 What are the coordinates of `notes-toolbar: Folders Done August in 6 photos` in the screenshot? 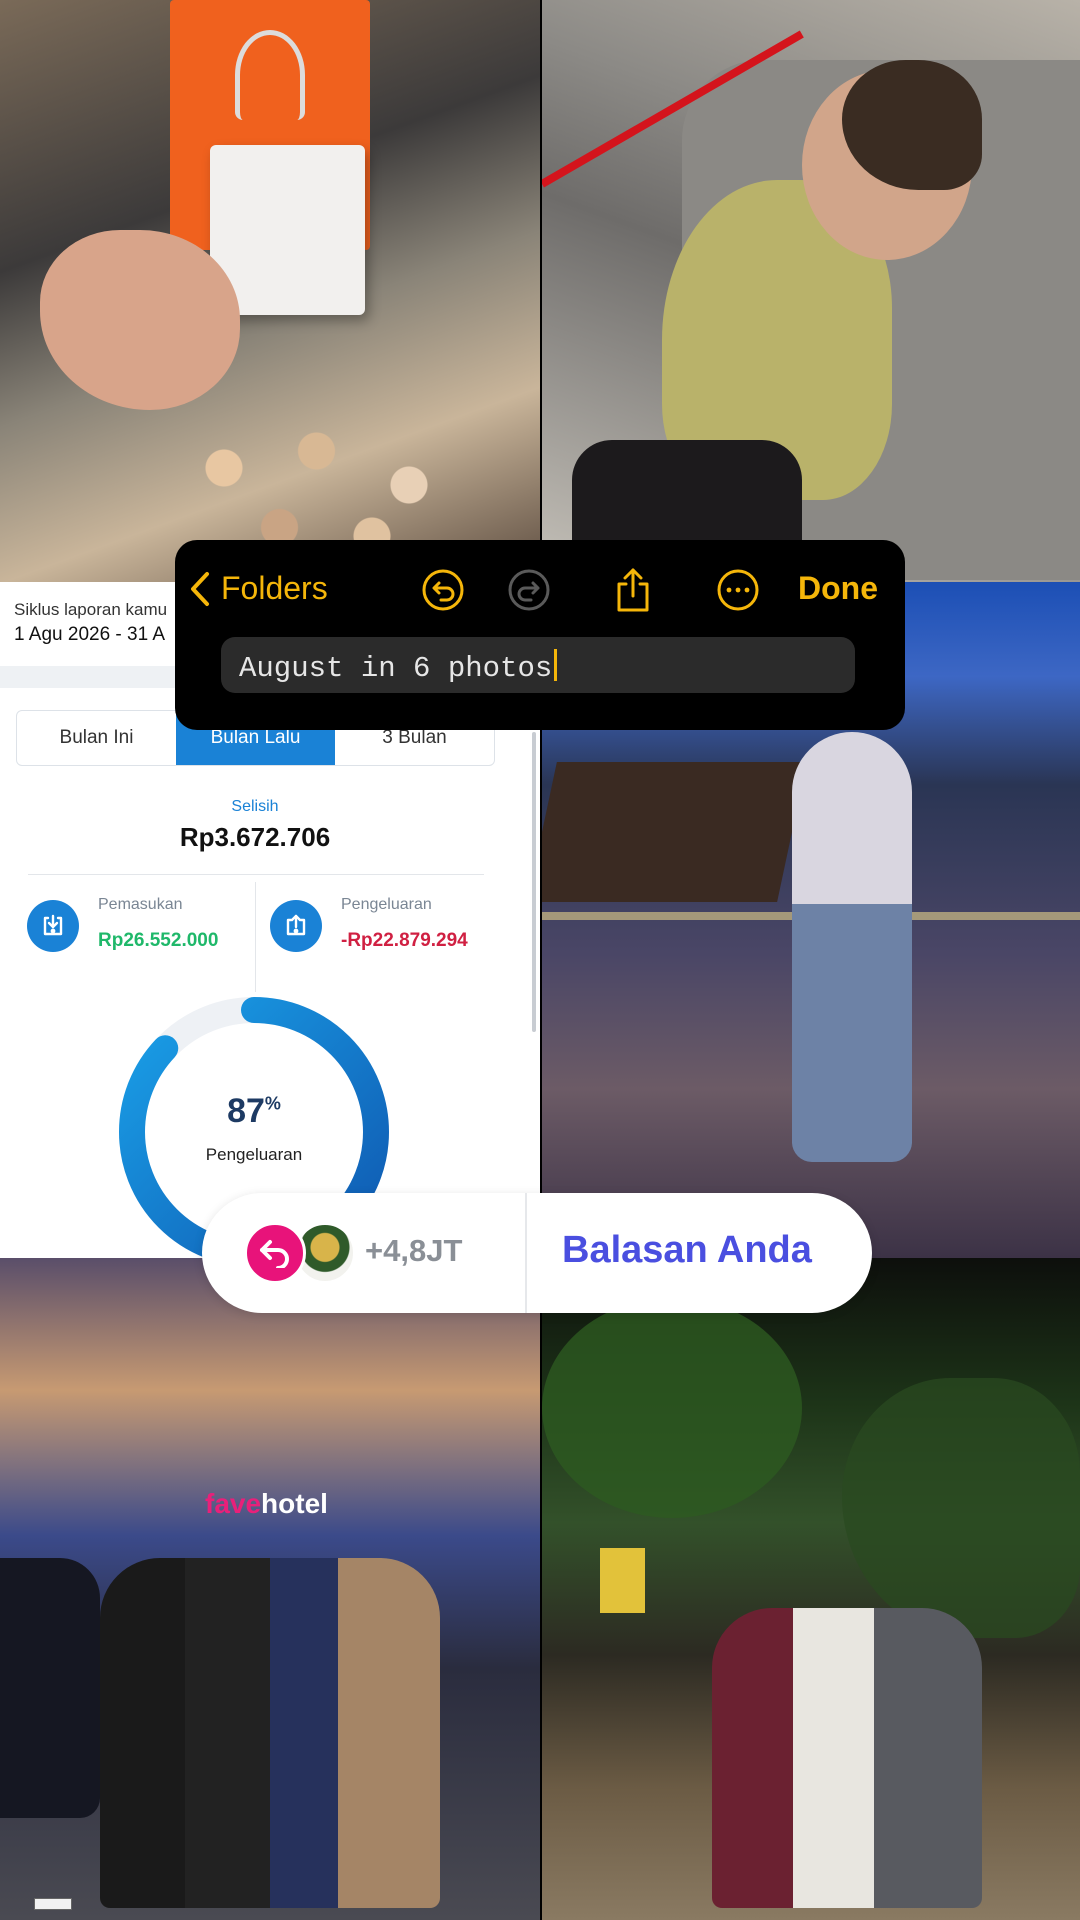 It's located at (540, 635).